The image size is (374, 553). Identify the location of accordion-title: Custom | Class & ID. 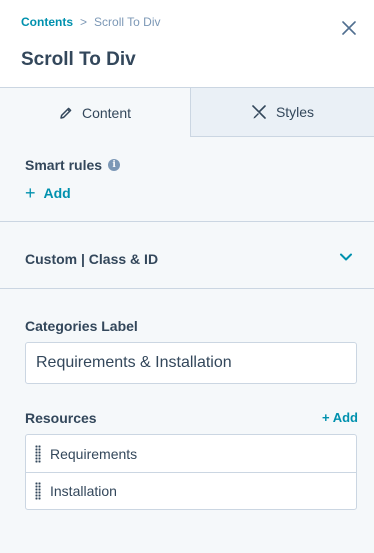
(92, 259).